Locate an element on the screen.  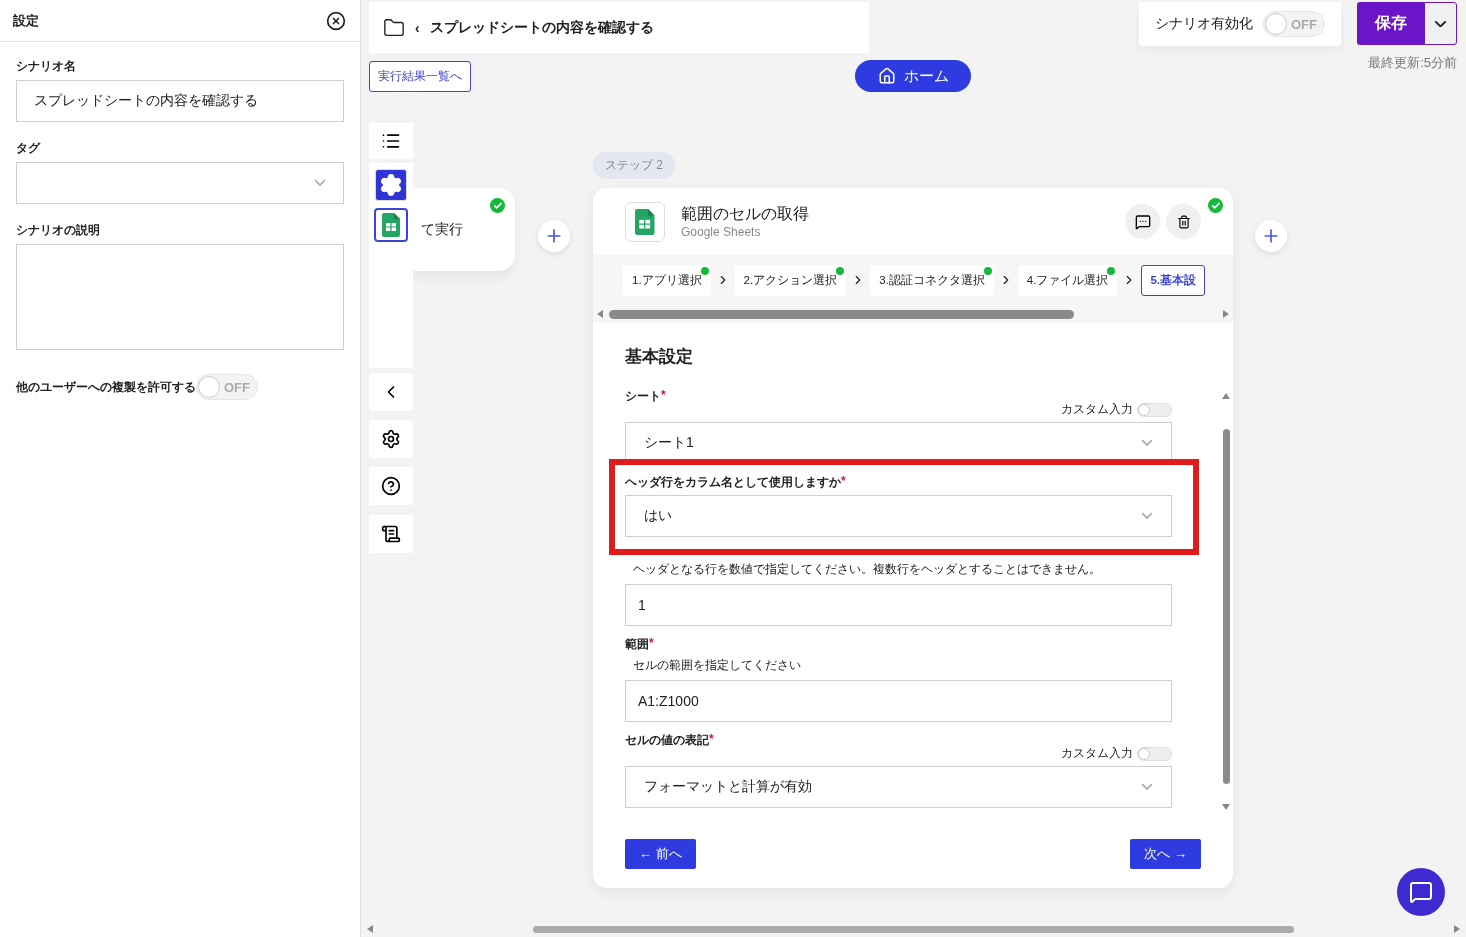
text-field: A1:Z1000 is located at coordinates (898, 701).